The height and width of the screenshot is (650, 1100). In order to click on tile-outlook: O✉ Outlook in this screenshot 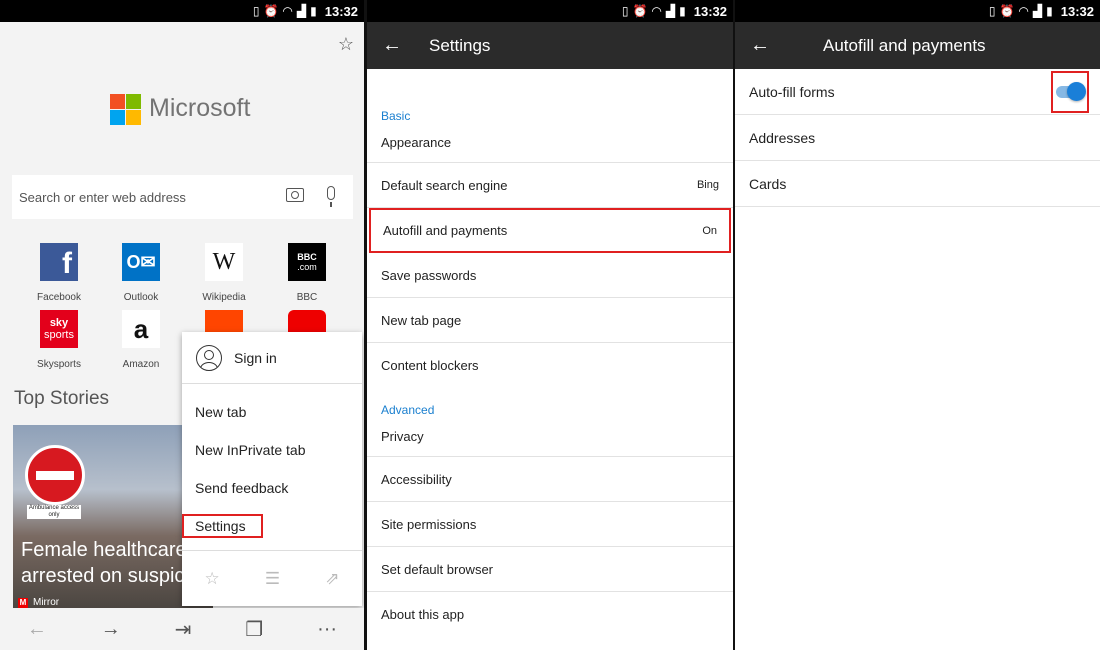, I will do `click(141, 273)`.